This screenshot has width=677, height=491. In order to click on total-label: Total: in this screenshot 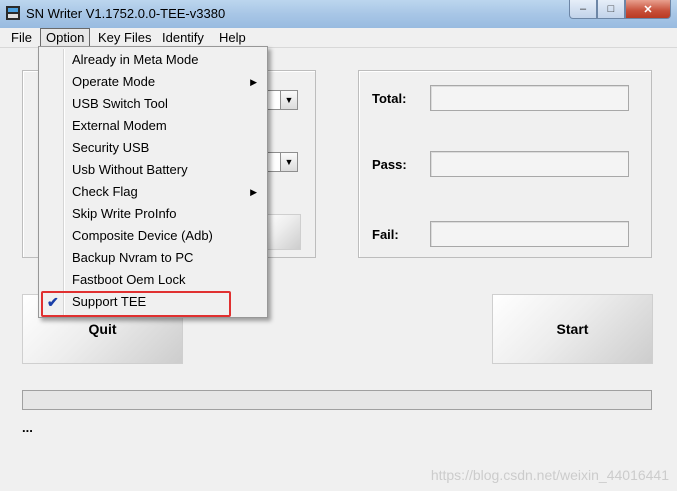, I will do `click(389, 98)`.